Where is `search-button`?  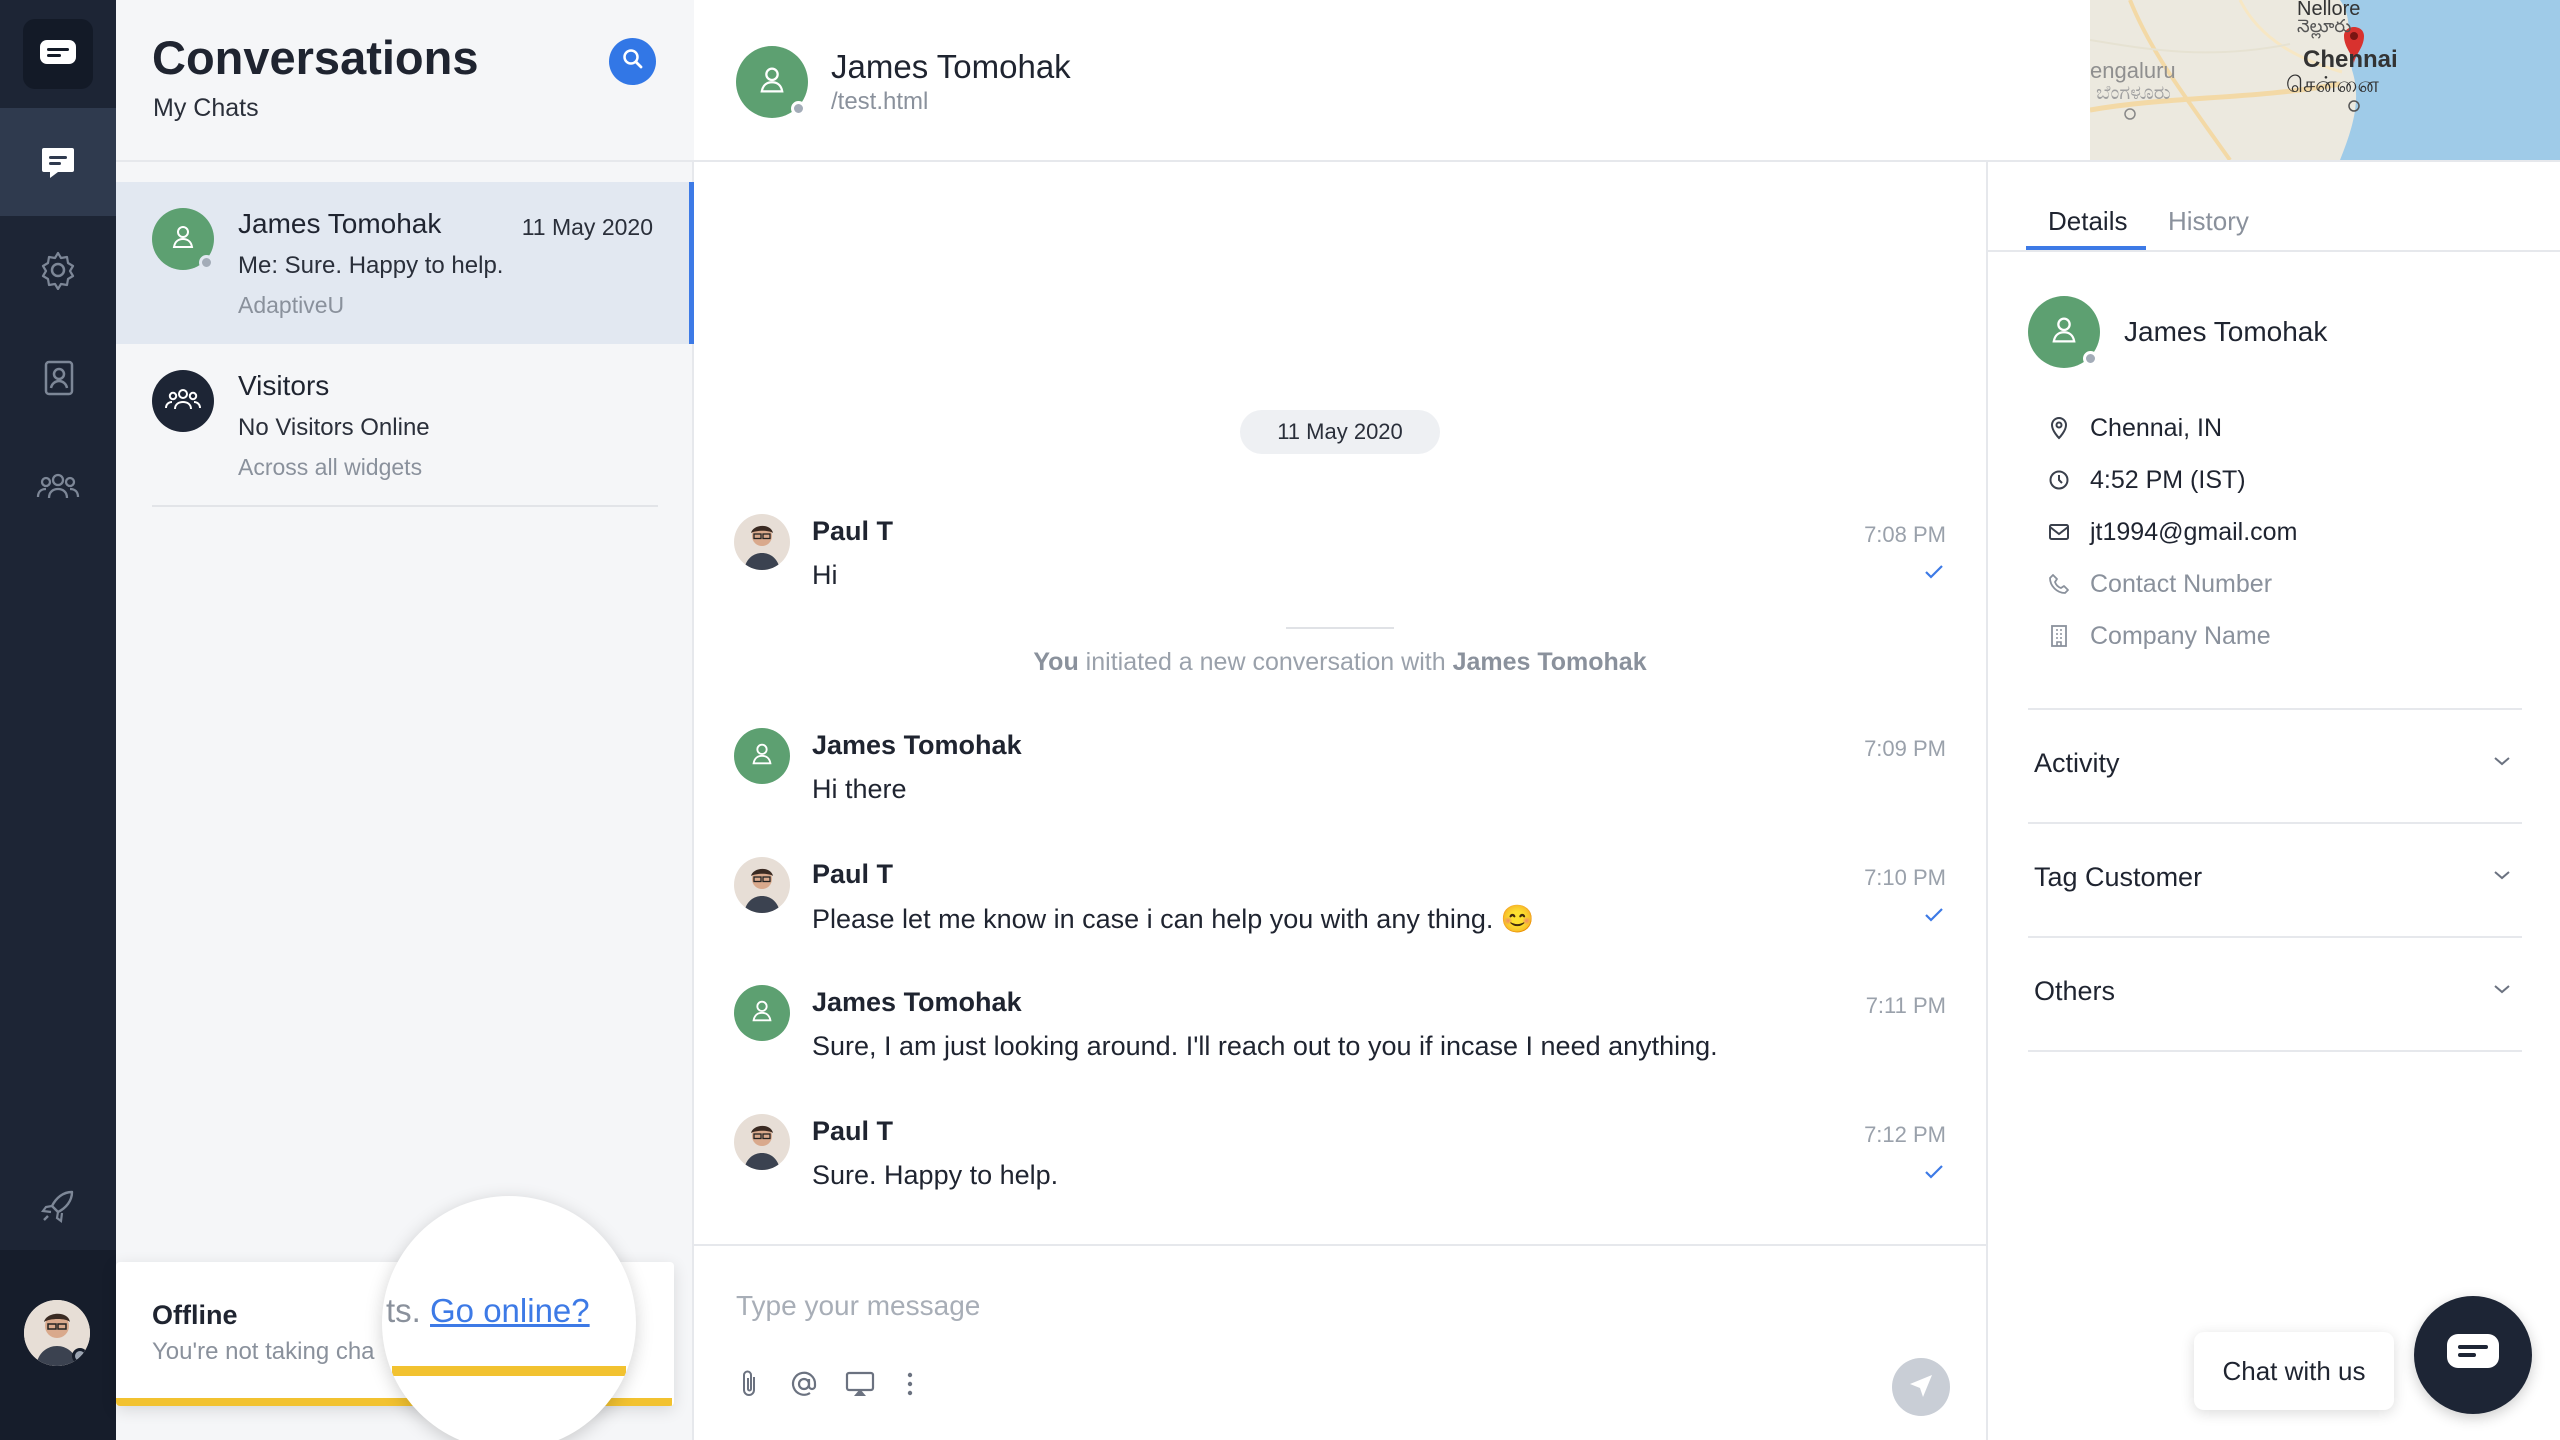
search-button is located at coordinates (632, 61).